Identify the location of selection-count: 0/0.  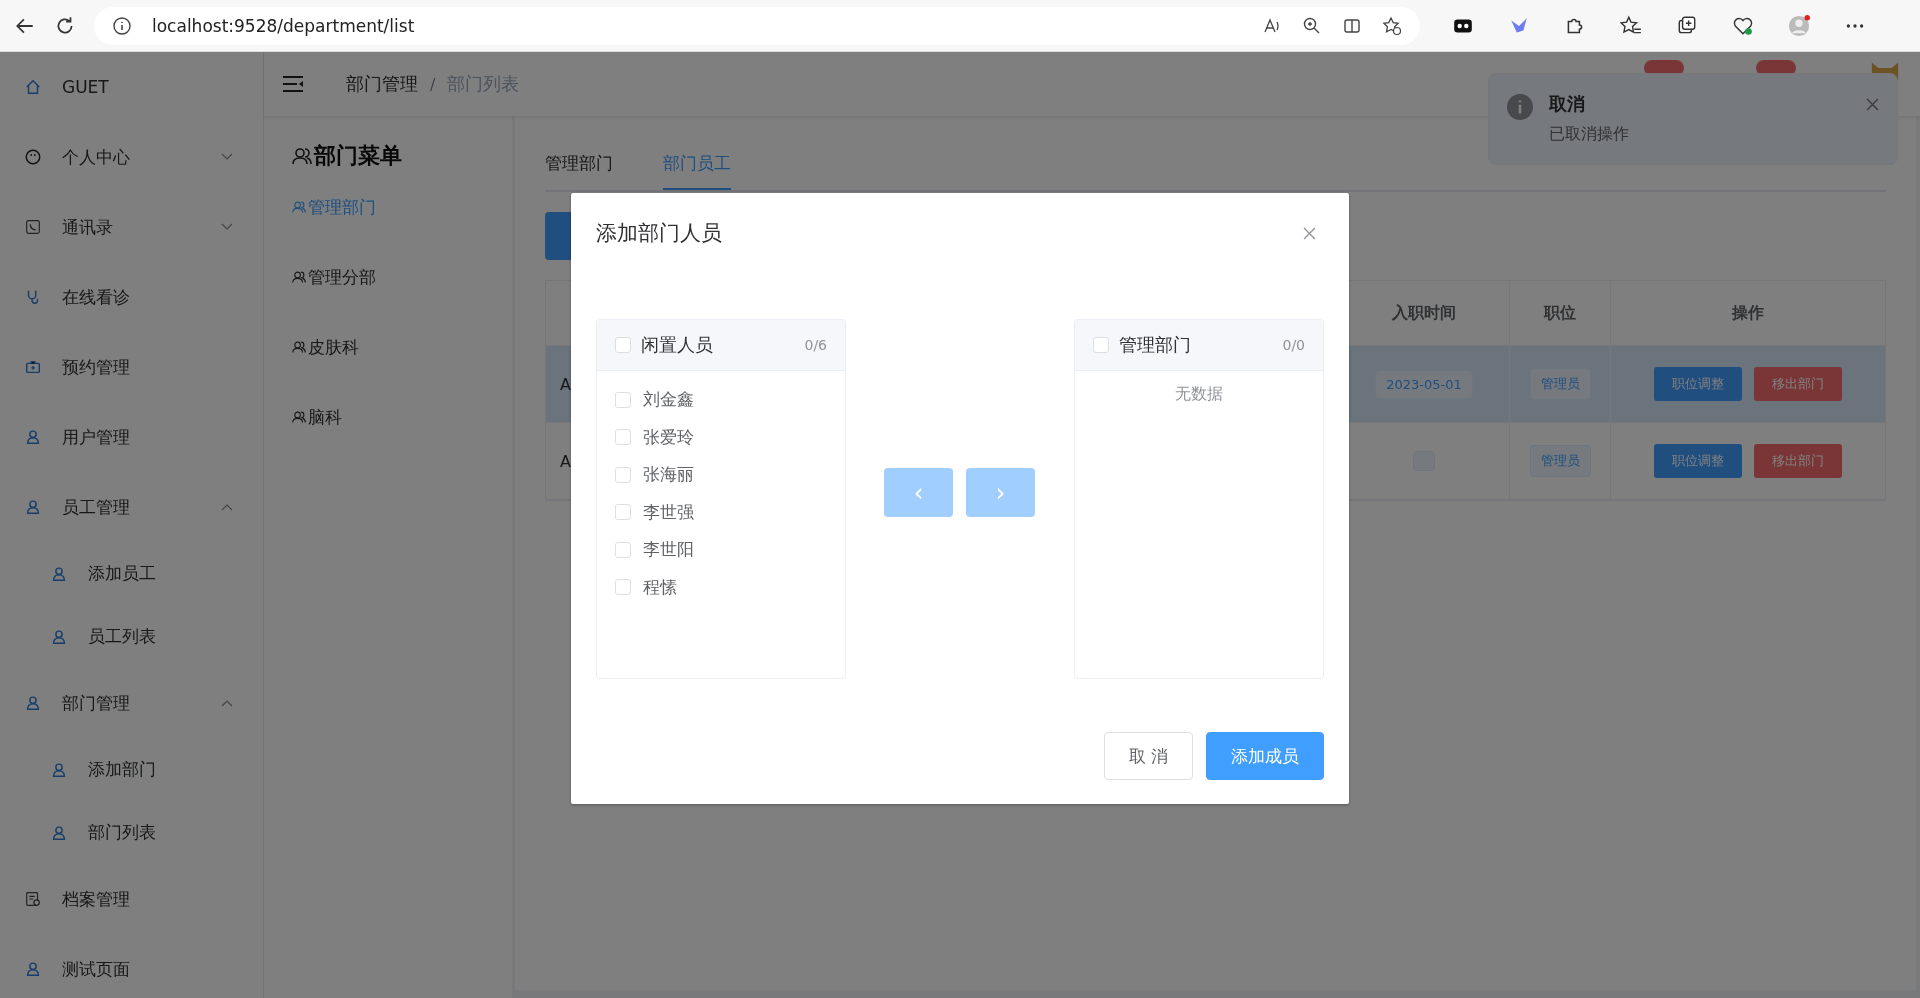
(1293, 345).